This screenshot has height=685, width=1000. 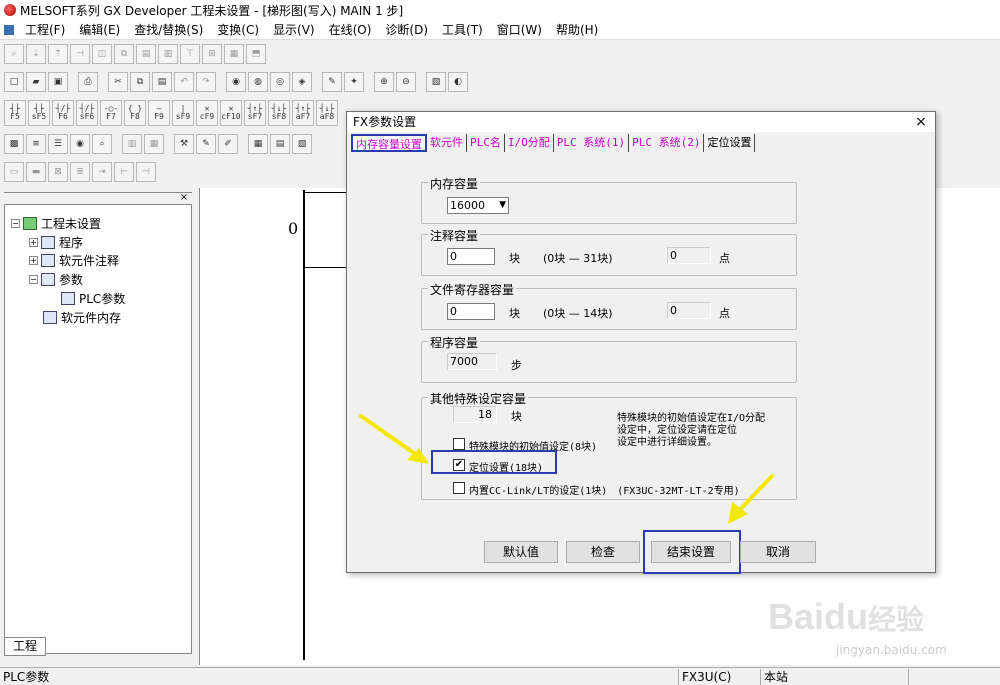 I want to click on tab-project: 工程, so click(x=25, y=646).